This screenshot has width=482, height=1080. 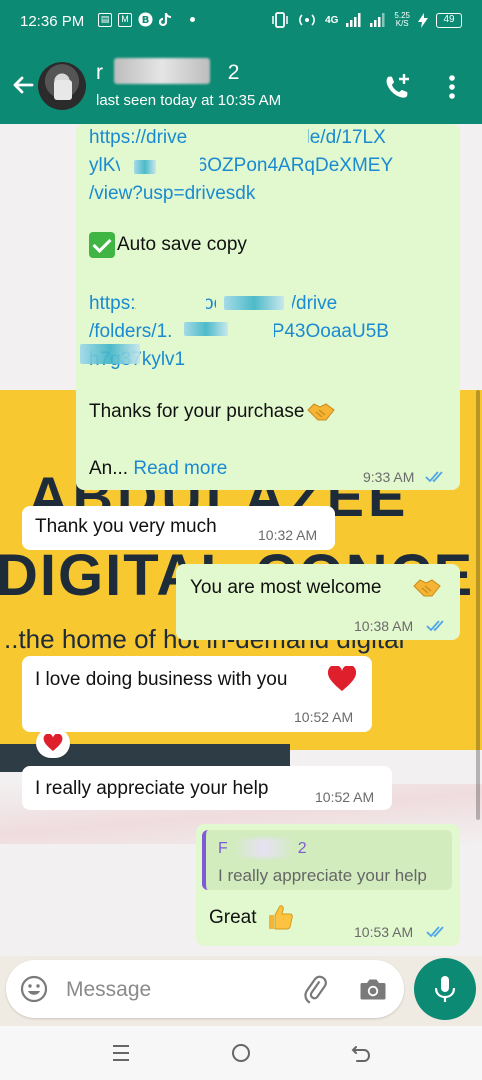 I want to click on quoted-text: I really appreciate your help, so click(x=322, y=875).